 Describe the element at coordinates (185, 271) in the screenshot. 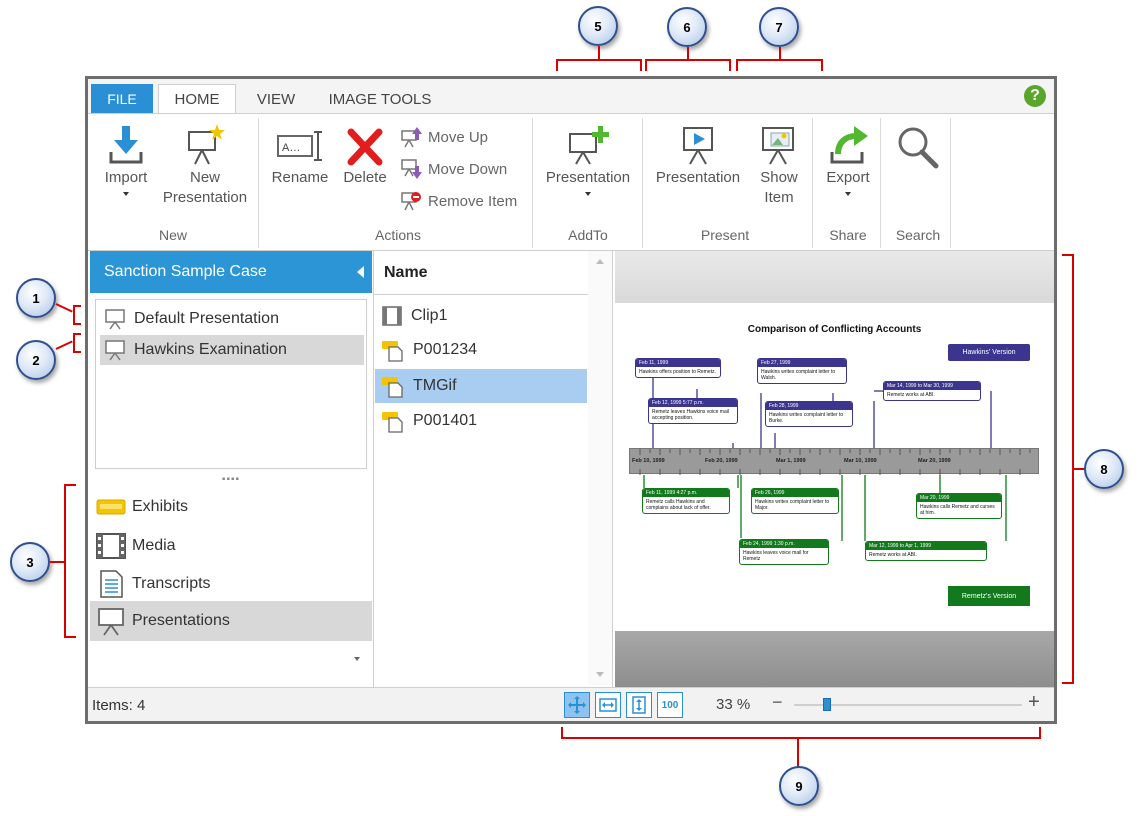

I see `case-title: Sanction Sample Case` at that location.